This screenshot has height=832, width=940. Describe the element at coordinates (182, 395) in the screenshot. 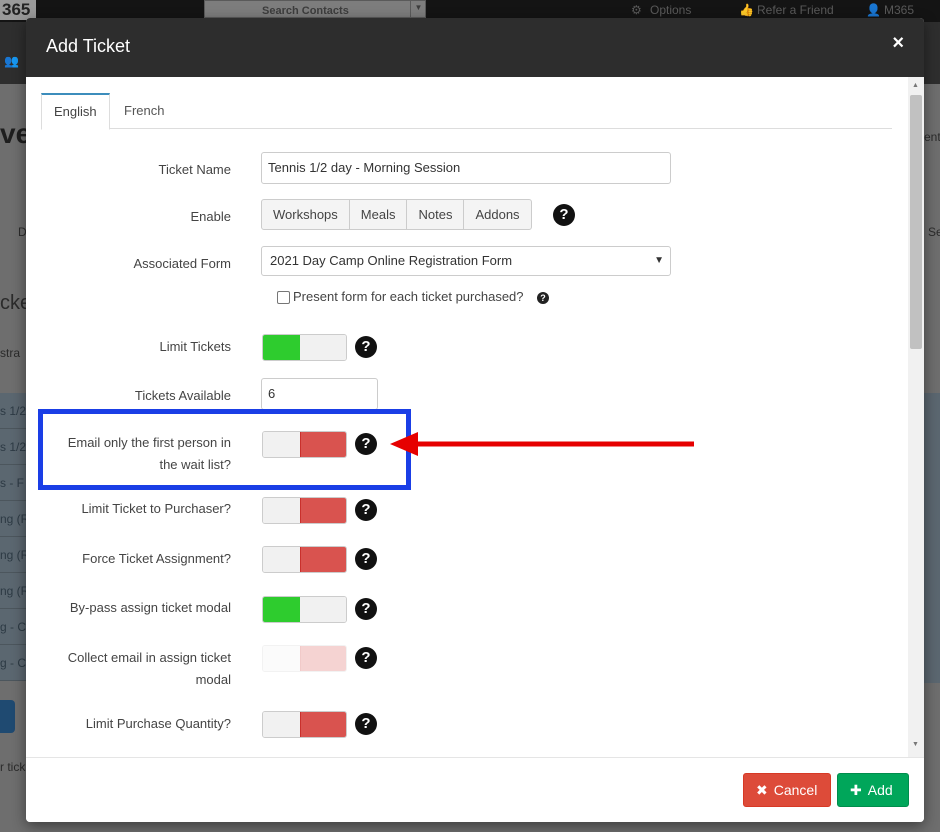

I see `tickets-available-label: Tickets Available` at that location.